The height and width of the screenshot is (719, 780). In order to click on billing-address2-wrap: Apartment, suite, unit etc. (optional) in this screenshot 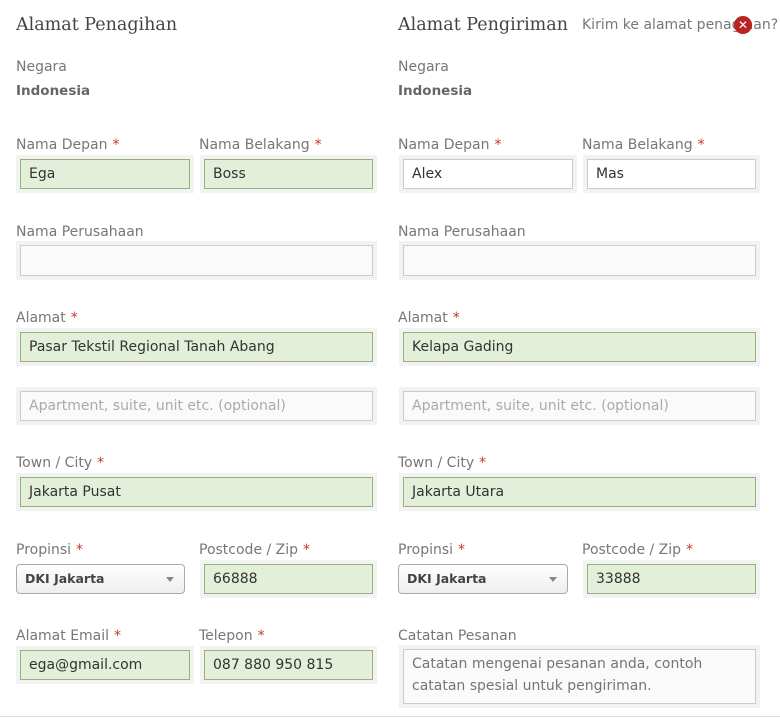, I will do `click(196, 406)`.